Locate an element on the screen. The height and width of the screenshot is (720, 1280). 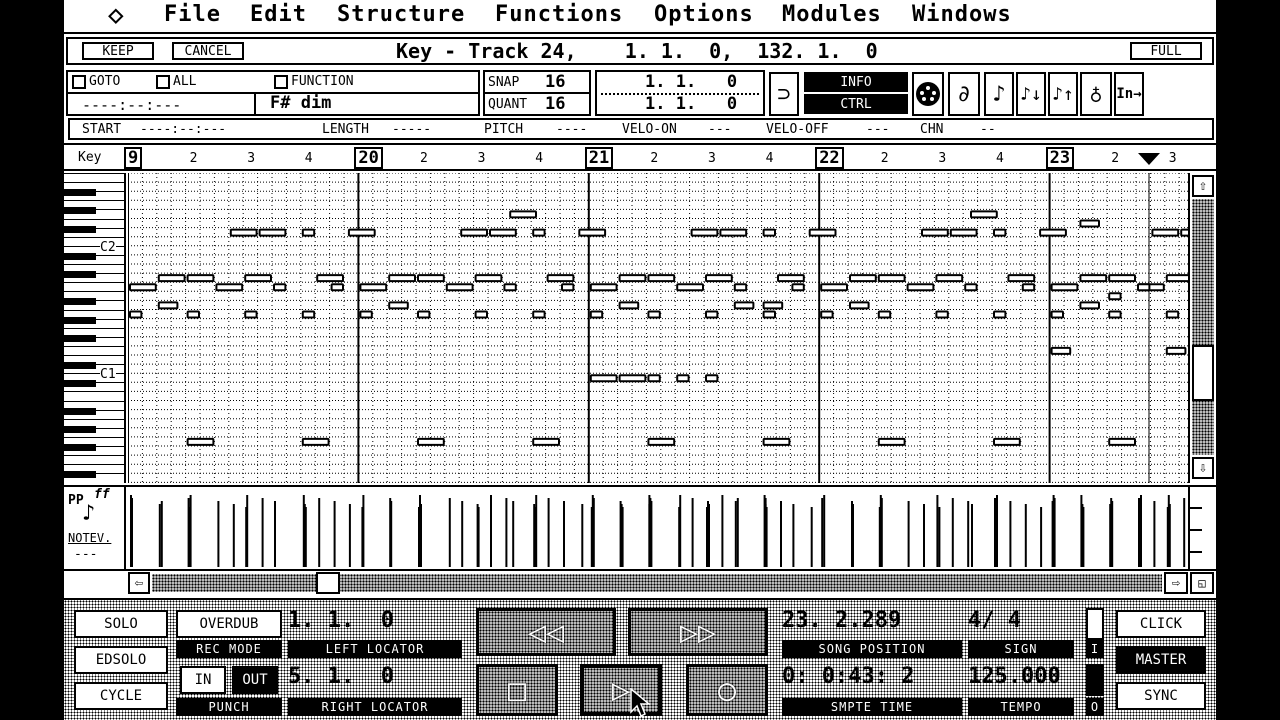
play-icon: ▷ is located at coordinates (621, 690).